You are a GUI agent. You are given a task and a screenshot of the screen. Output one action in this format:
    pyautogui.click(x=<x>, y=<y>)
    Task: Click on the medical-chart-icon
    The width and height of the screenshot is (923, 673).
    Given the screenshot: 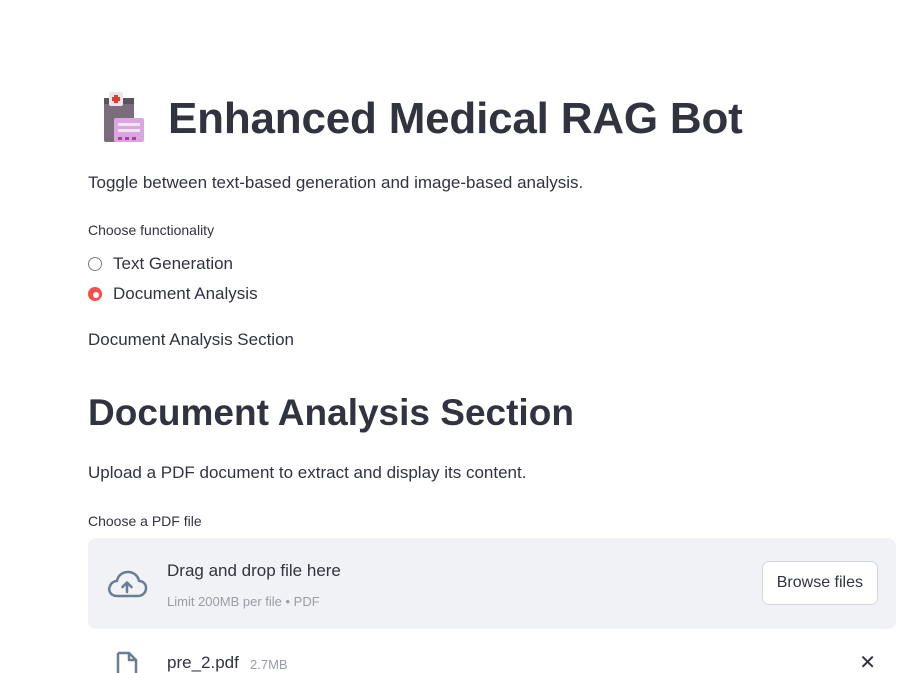 What is the action you would take?
    pyautogui.click(x=124, y=117)
    